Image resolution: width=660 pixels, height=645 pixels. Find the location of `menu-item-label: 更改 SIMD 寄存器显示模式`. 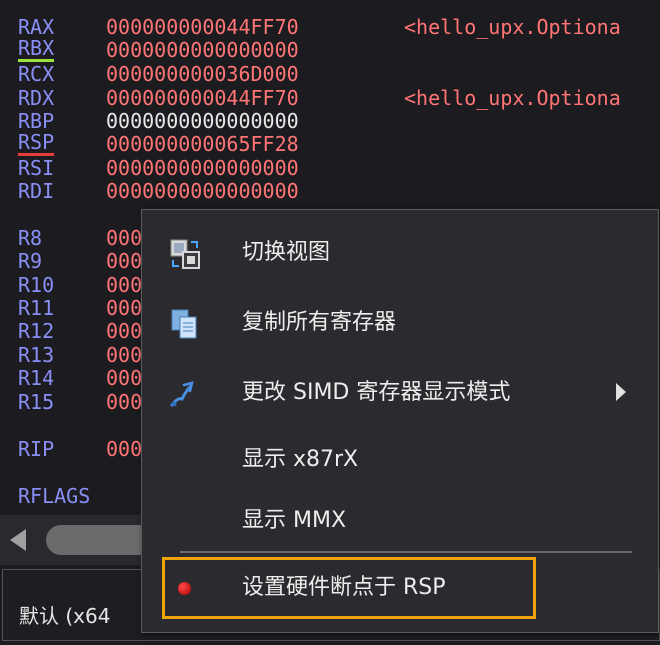

menu-item-label: 更改 SIMD 寄存器显示模式 is located at coordinates (376, 392).